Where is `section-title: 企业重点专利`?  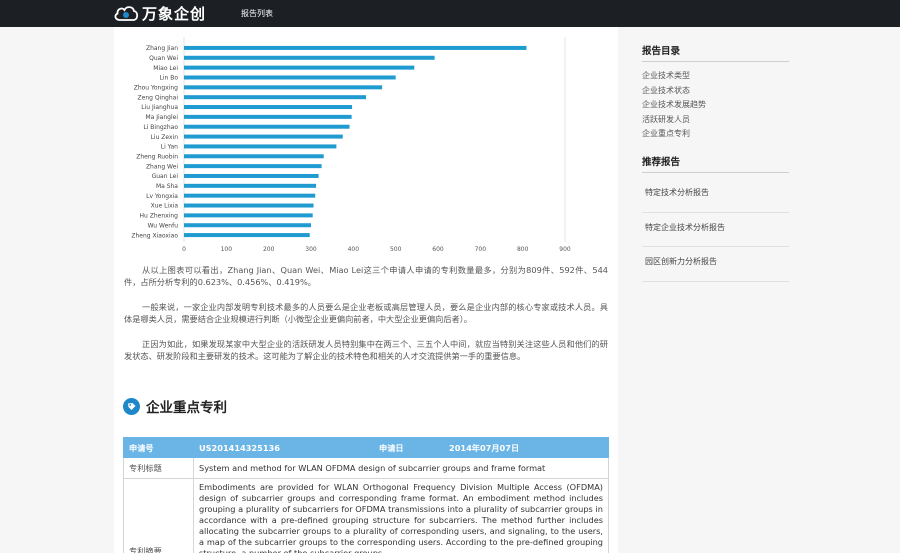
section-title: 企业重点专利 is located at coordinates (186, 408).